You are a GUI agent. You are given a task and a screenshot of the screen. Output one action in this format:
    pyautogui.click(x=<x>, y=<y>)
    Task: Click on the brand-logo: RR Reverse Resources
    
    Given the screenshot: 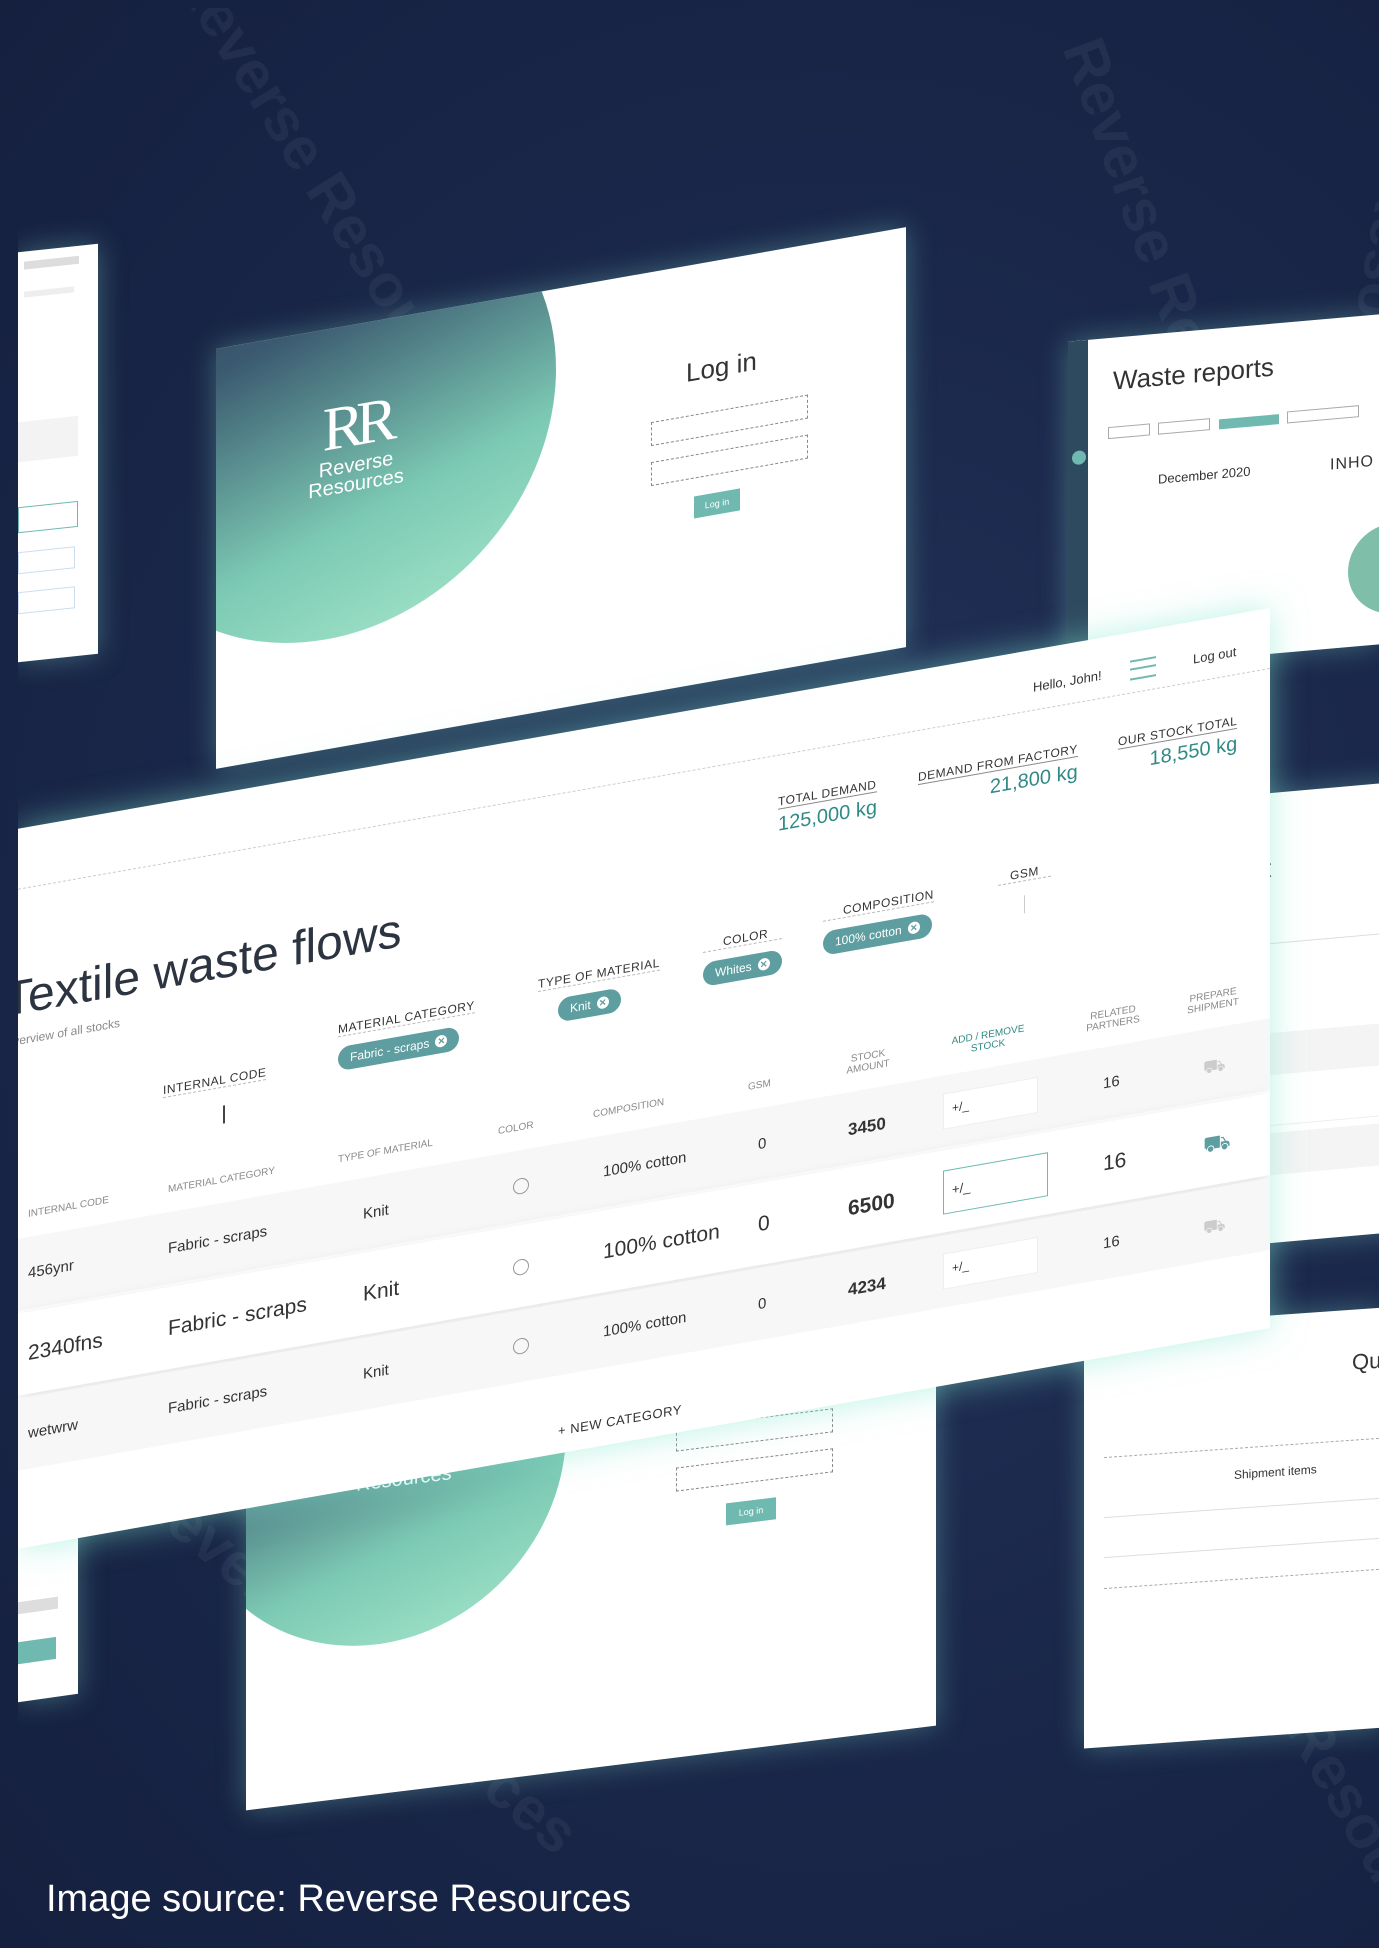 What is the action you would take?
    pyautogui.click(x=356, y=444)
    